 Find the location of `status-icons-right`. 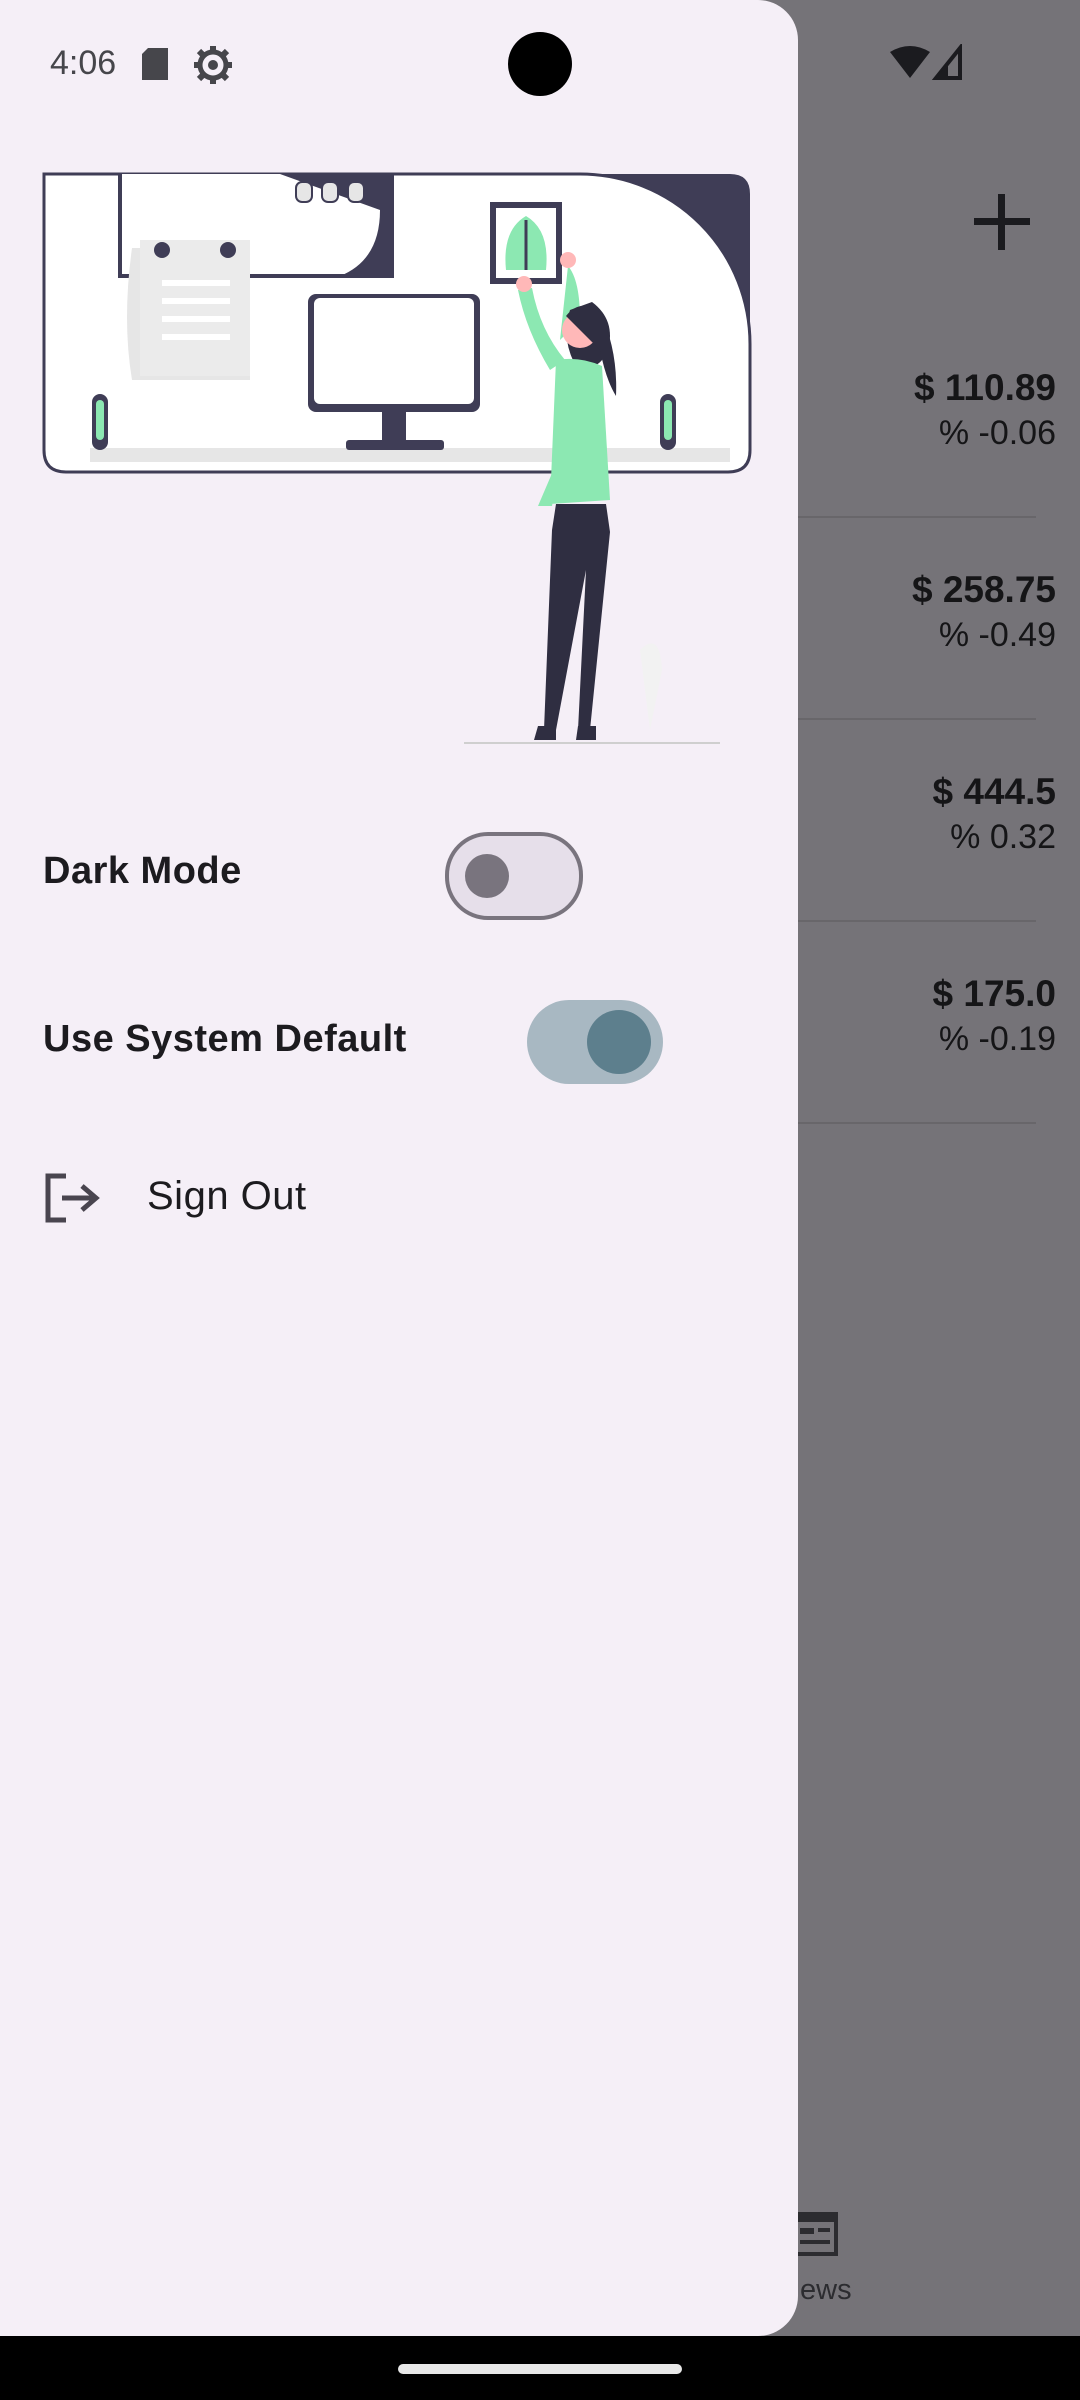

status-icons-right is located at coordinates (928, 65).